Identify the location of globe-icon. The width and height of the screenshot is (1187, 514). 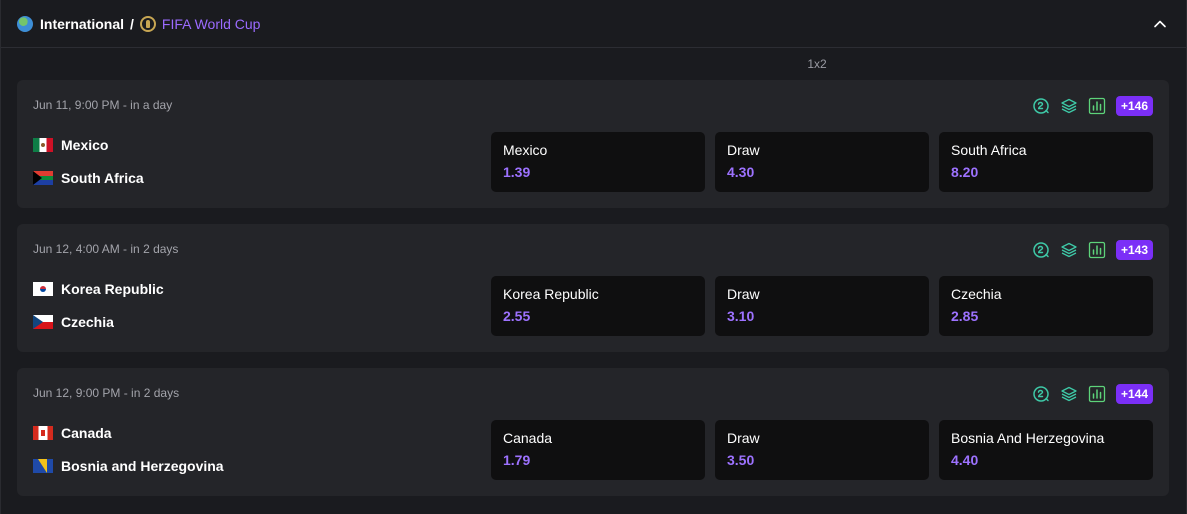
(25, 23).